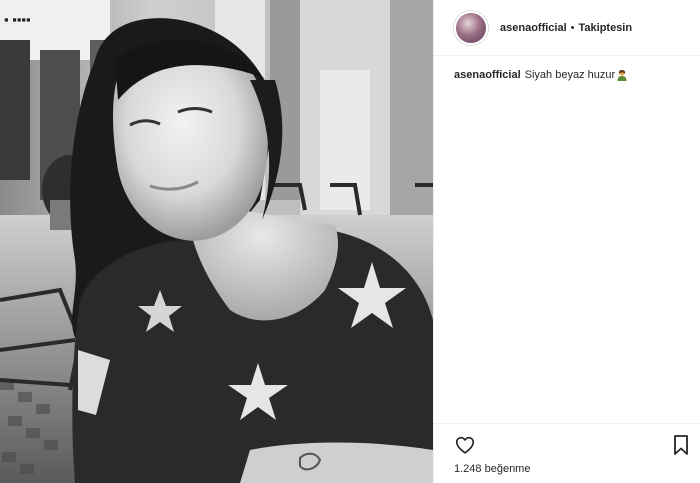 The width and height of the screenshot is (700, 483). I want to click on like-count: 1.248 beğenme, so click(492, 469).